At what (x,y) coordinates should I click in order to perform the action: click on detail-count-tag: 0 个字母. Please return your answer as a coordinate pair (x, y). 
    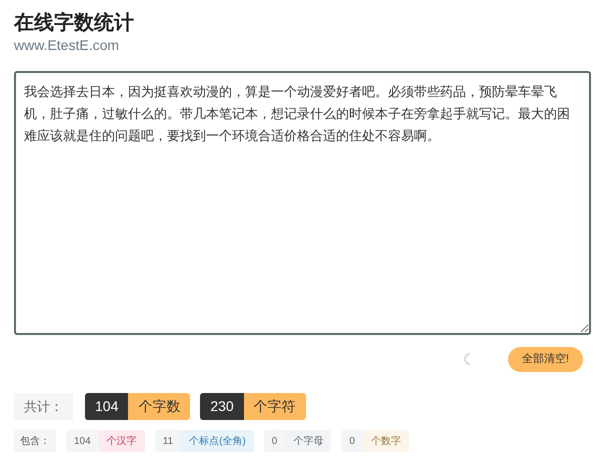
    Looking at the image, I should click on (298, 441).